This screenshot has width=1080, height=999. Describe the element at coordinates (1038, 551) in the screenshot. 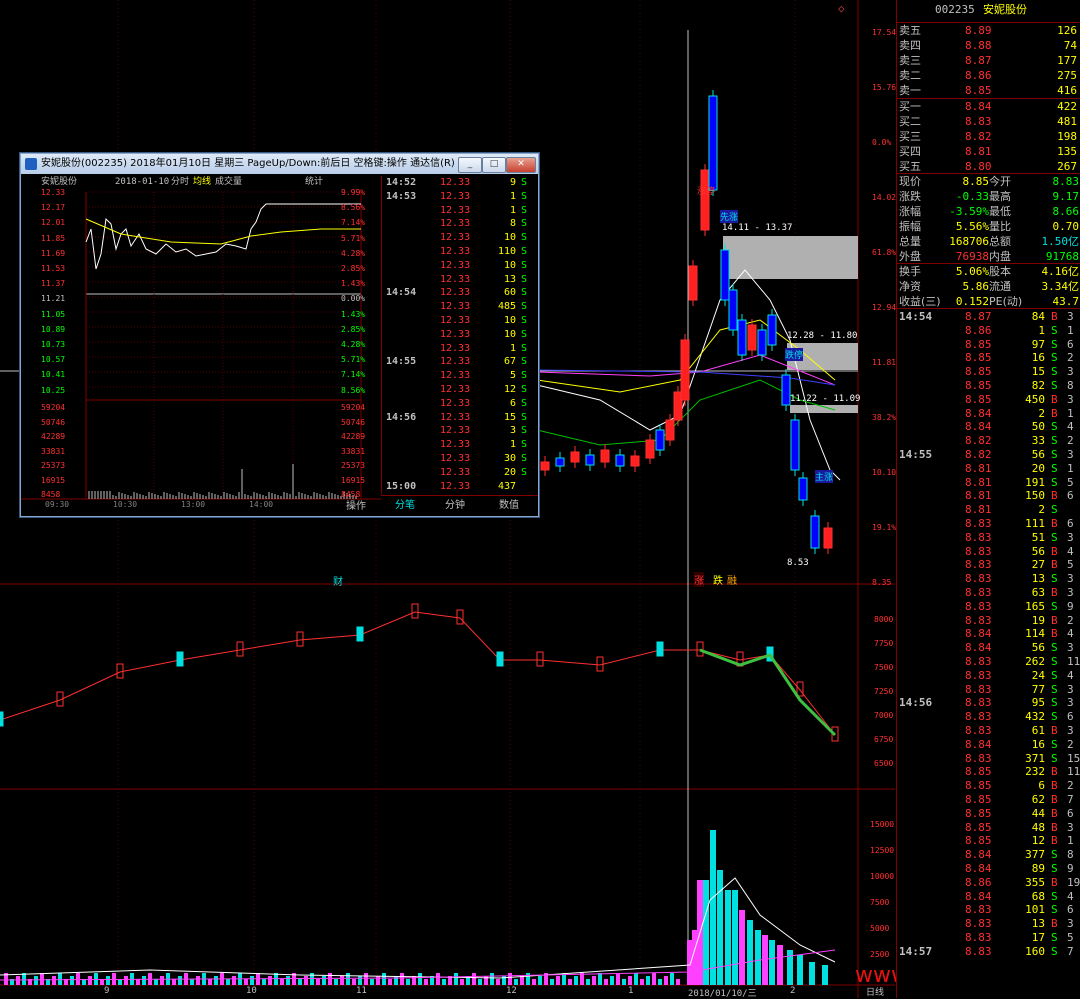

I see `tick-volume: 56` at that location.